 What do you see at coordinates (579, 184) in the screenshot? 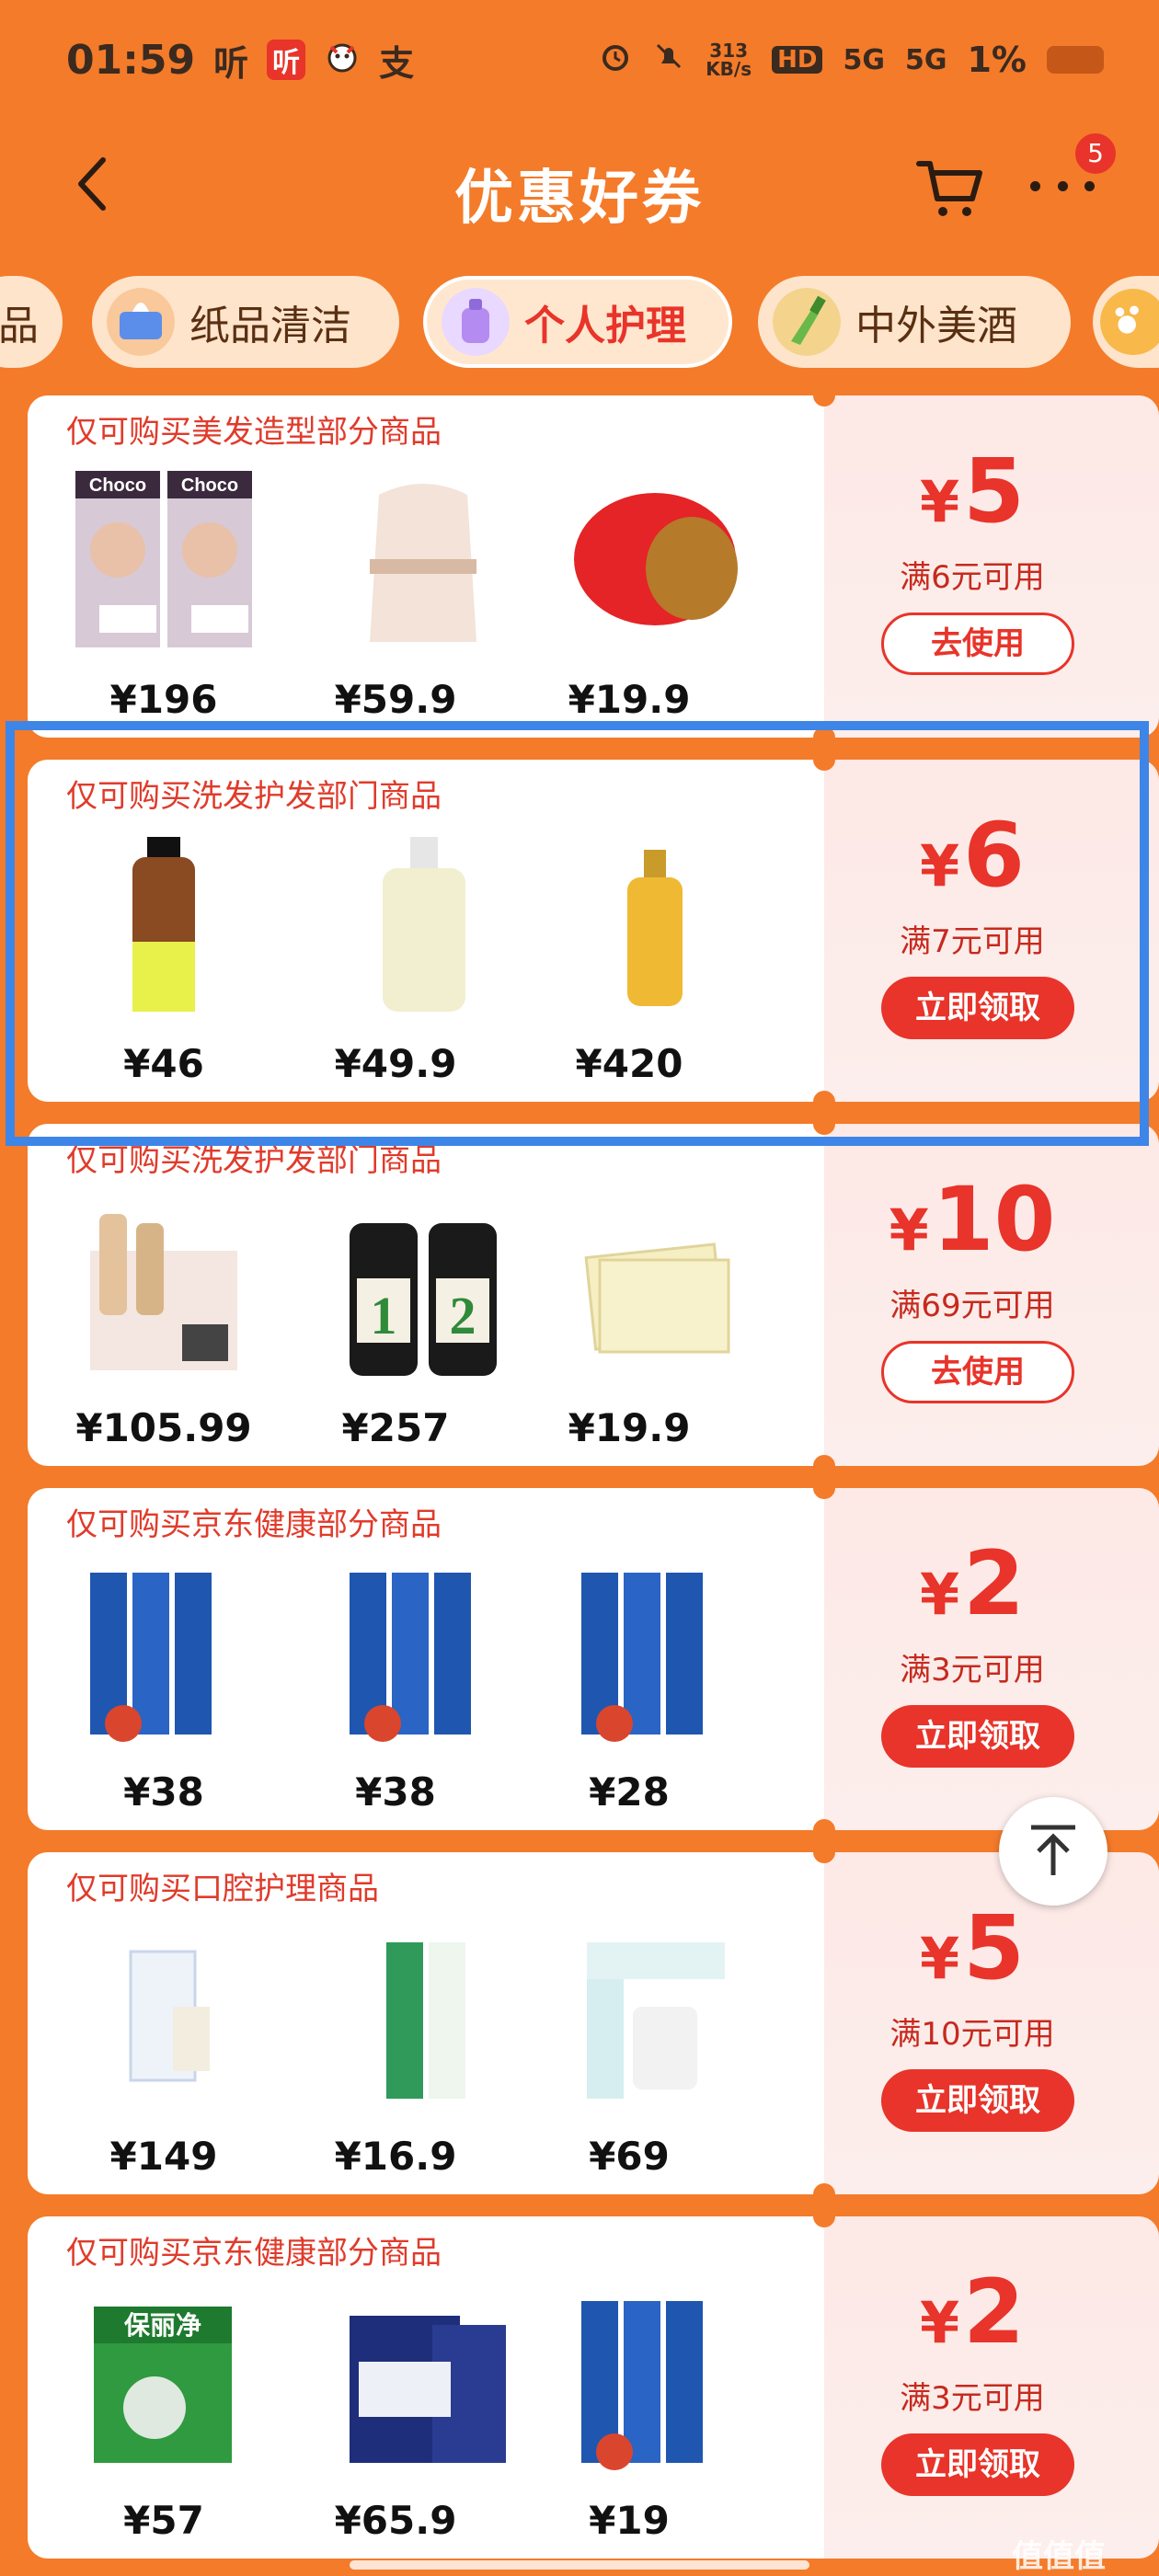
I see `header: 优惠好券 5` at bounding box center [579, 184].